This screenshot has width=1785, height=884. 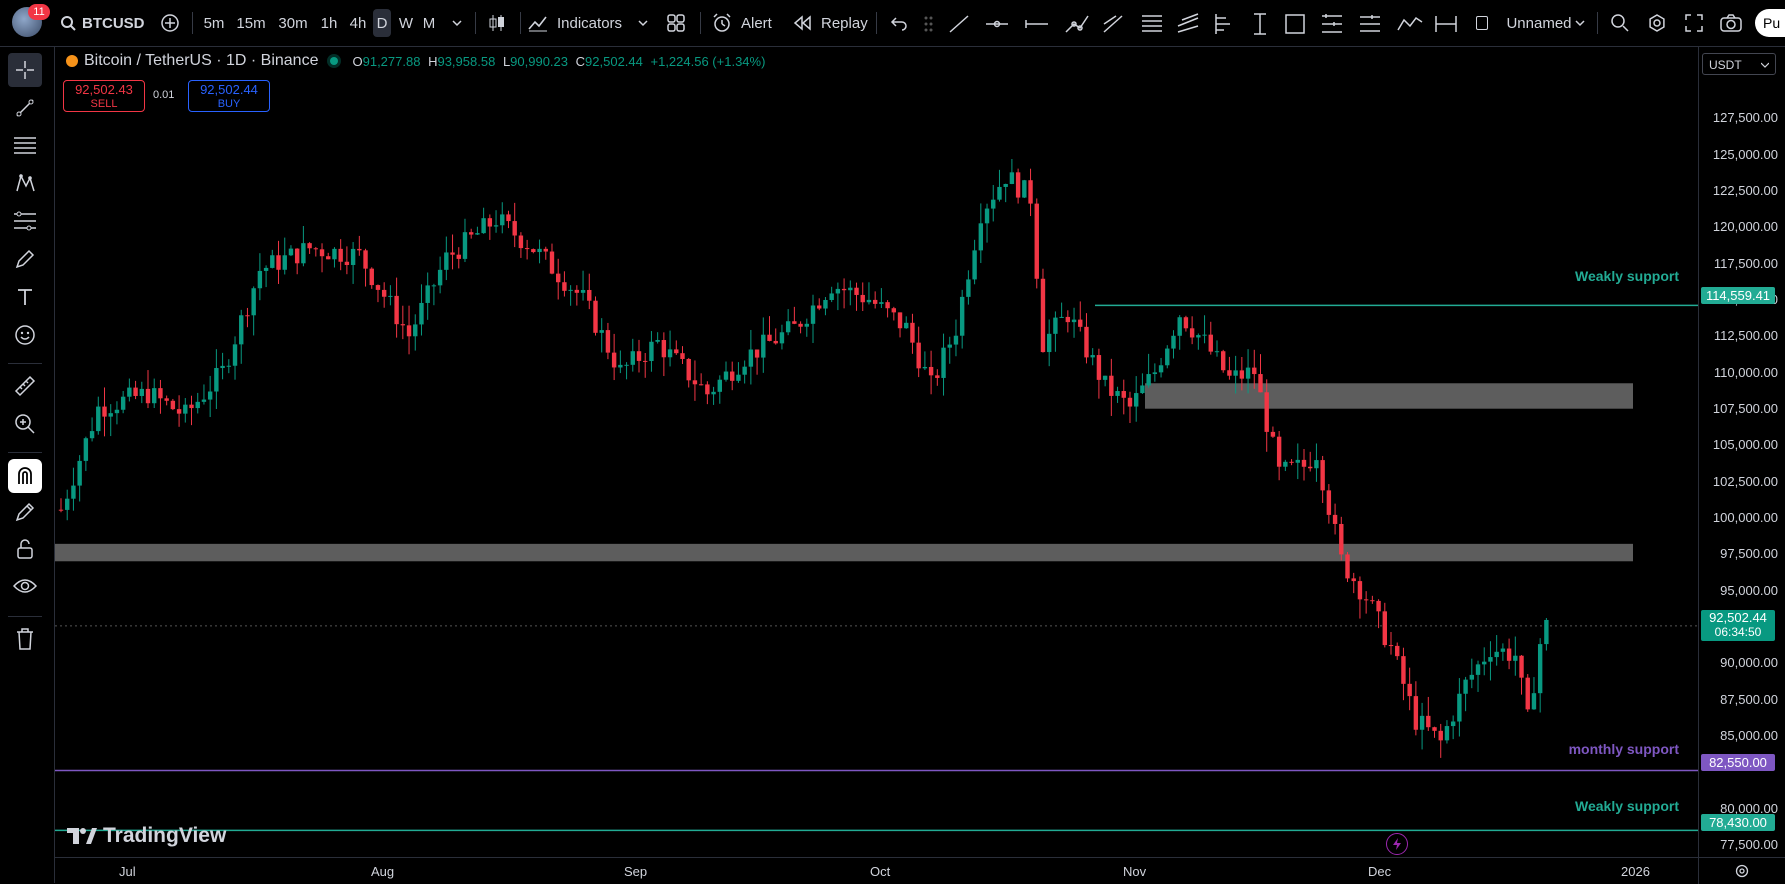 What do you see at coordinates (1694, 23) in the screenshot?
I see `fullscreen-button` at bounding box center [1694, 23].